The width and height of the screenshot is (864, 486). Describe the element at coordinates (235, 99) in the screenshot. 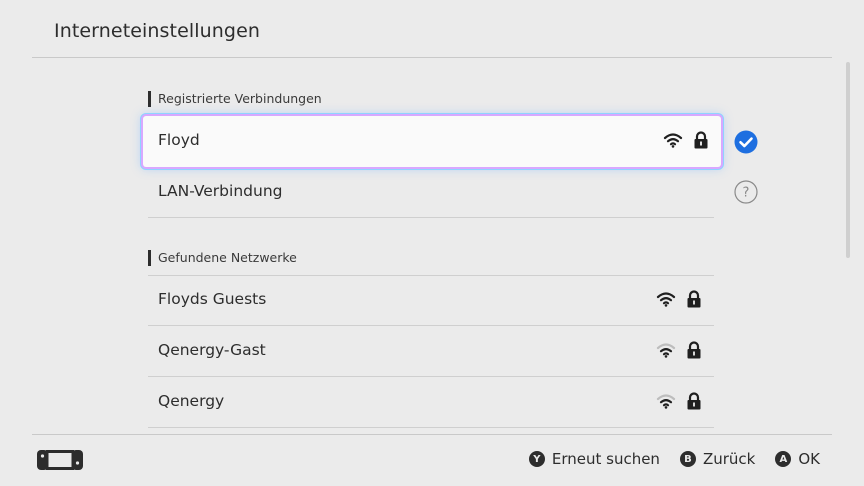

I see `section-label-registered: Registrierte Verbindungen` at that location.